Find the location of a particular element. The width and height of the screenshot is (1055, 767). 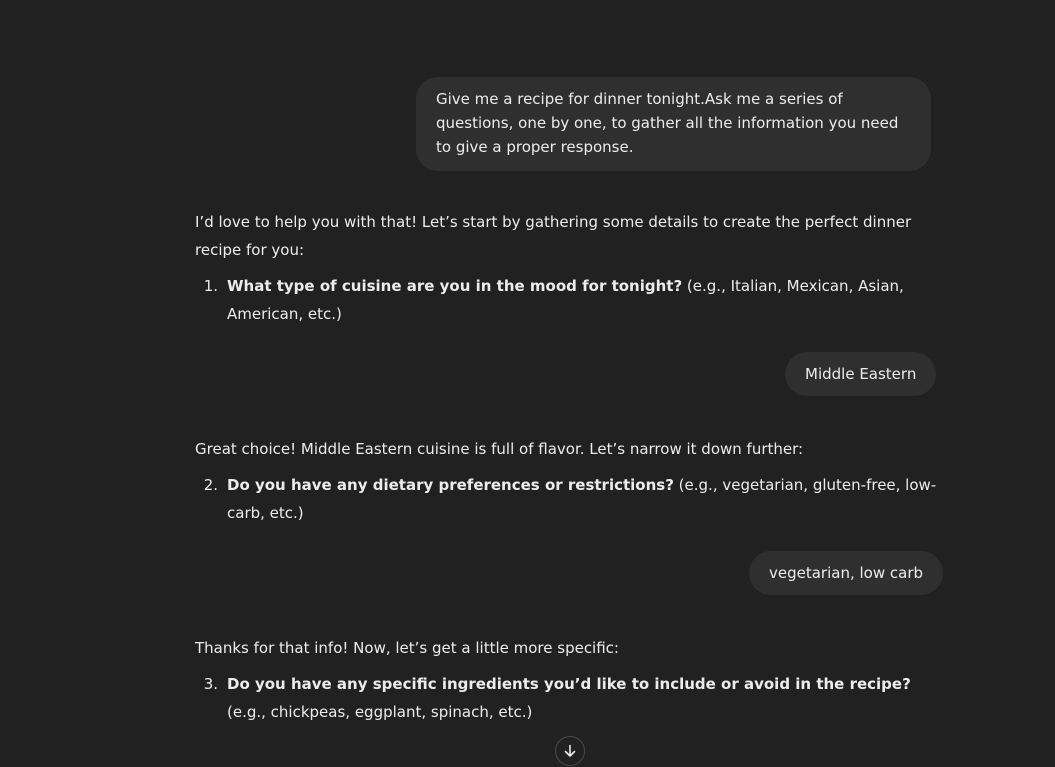

user-message: Middle Eastern is located at coordinates (861, 374).